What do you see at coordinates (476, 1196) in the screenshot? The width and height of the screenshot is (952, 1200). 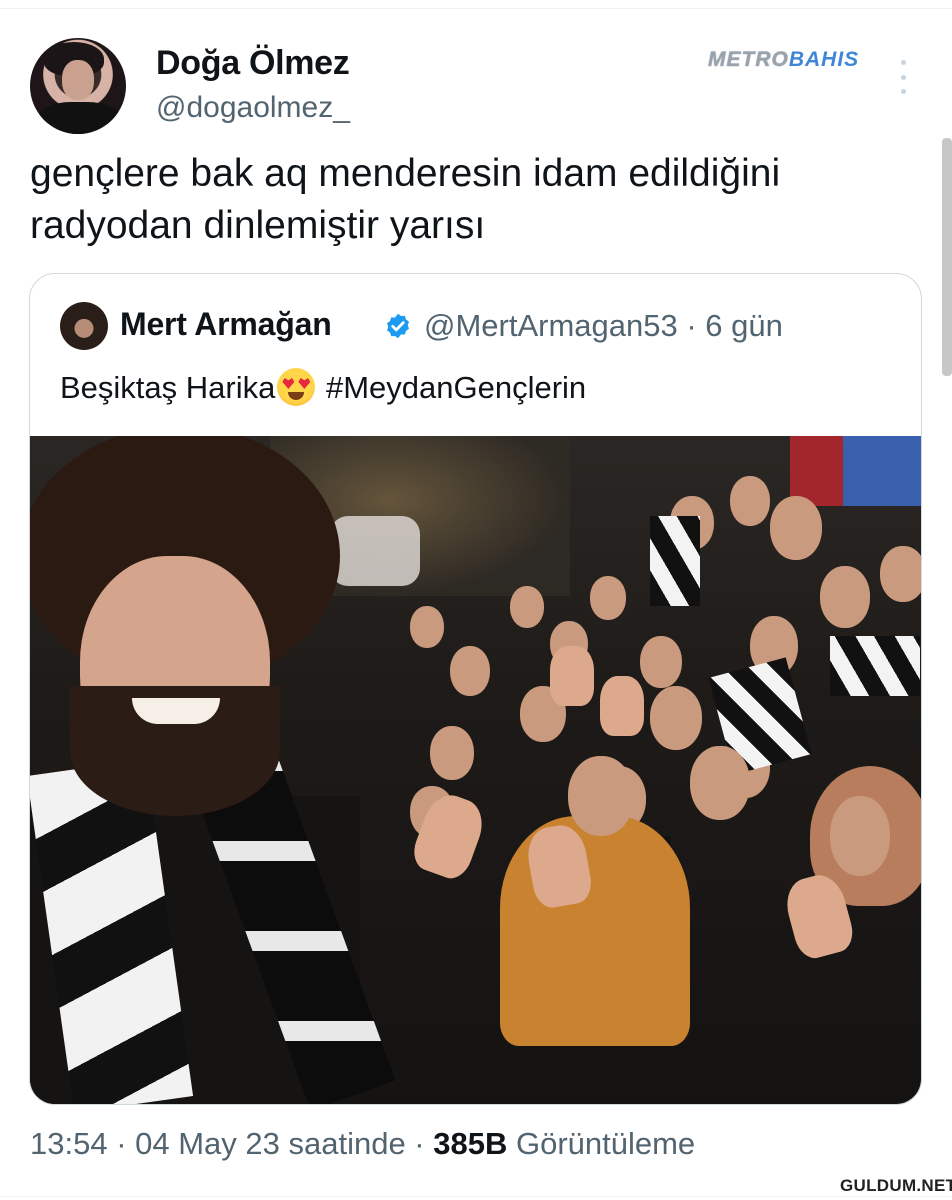 I see `bottom-divider` at bounding box center [476, 1196].